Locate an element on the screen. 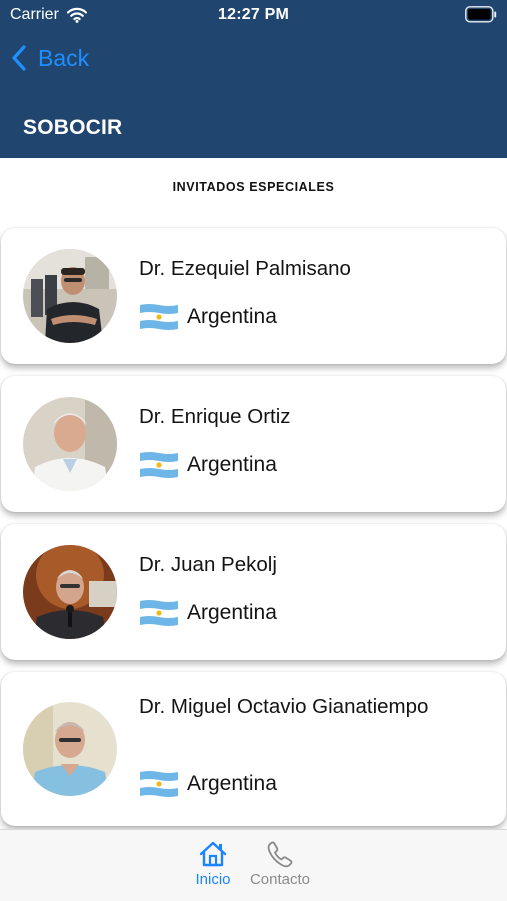 The height and width of the screenshot is (901, 507). tab-contacto-label: Contacto is located at coordinates (280, 879).